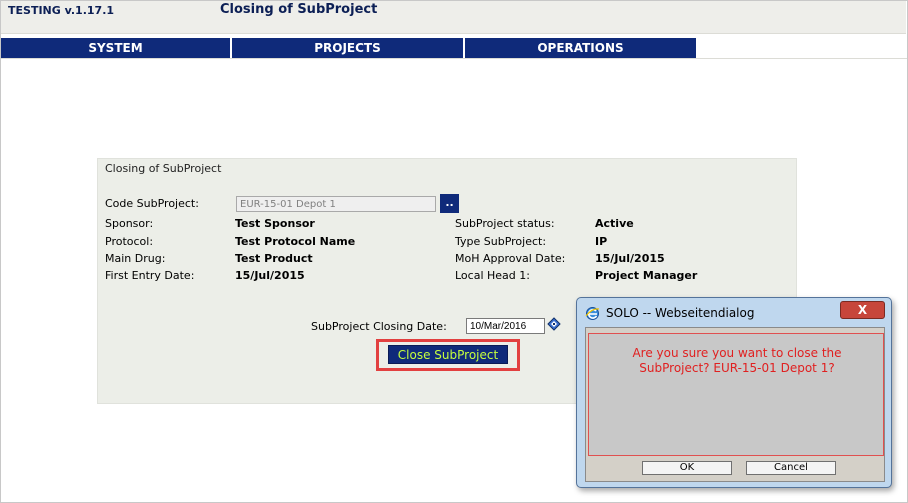  I want to click on lookup-button: .., so click(449, 203).